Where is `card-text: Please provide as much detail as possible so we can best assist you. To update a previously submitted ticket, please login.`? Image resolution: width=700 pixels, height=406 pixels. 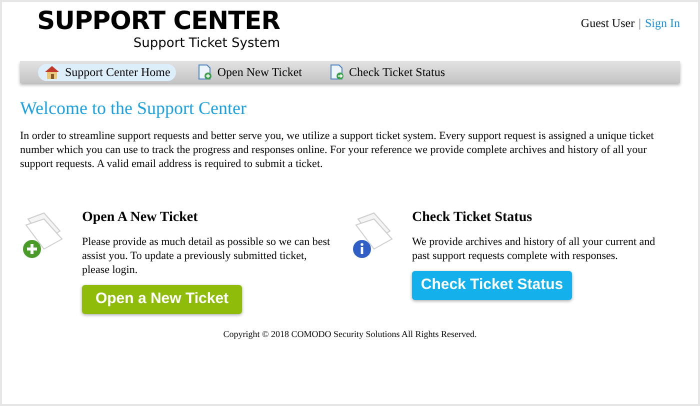 card-text: Please provide as much detail as possible so we can best assist you. To update a previously submitted ticket, please login. is located at coordinates (207, 256).